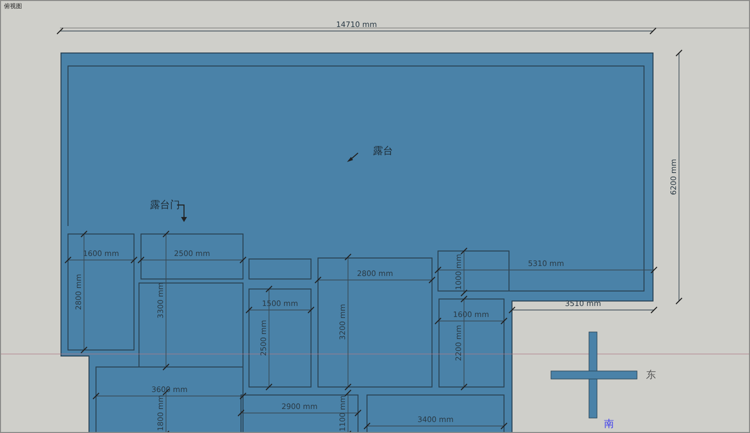 This screenshot has width=750, height=433. What do you see at coordinates (651, 375) in the screenshot?
I see `compass-east-label: 东` at bounding box center [651, 375].